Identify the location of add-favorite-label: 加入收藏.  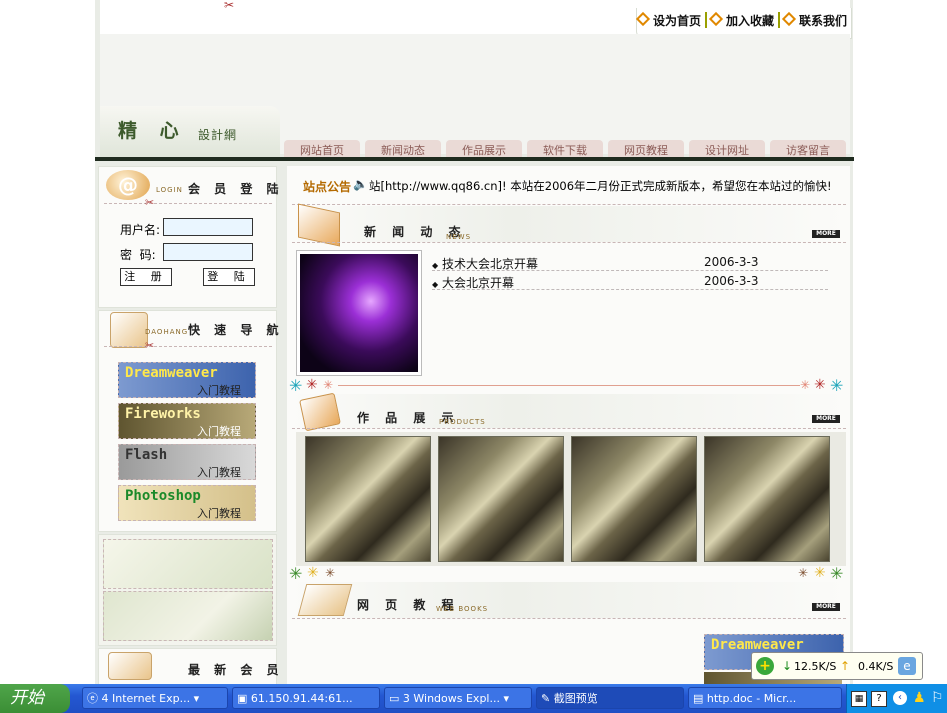
(750, 21).